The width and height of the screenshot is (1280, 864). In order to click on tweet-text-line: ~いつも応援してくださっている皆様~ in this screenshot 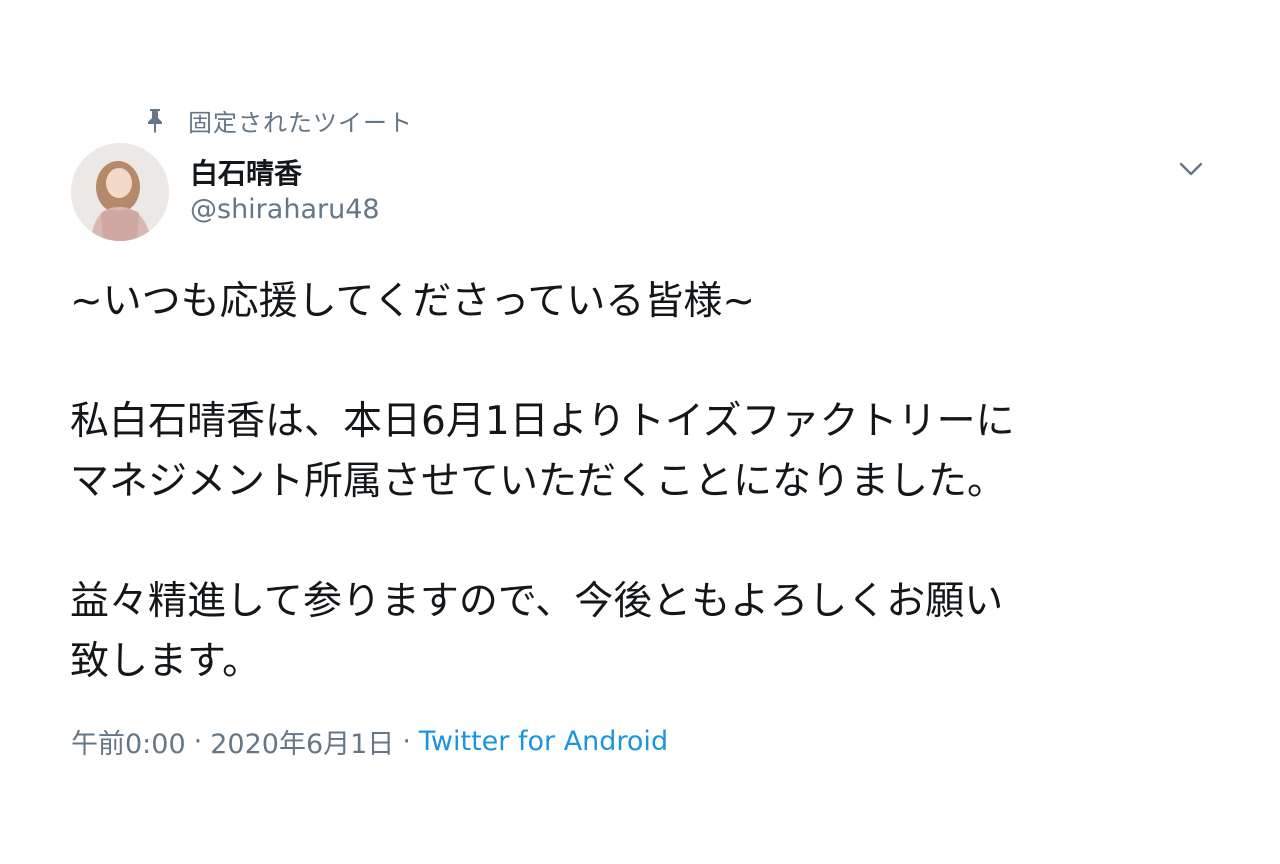, I will do `click(413, 301)`.